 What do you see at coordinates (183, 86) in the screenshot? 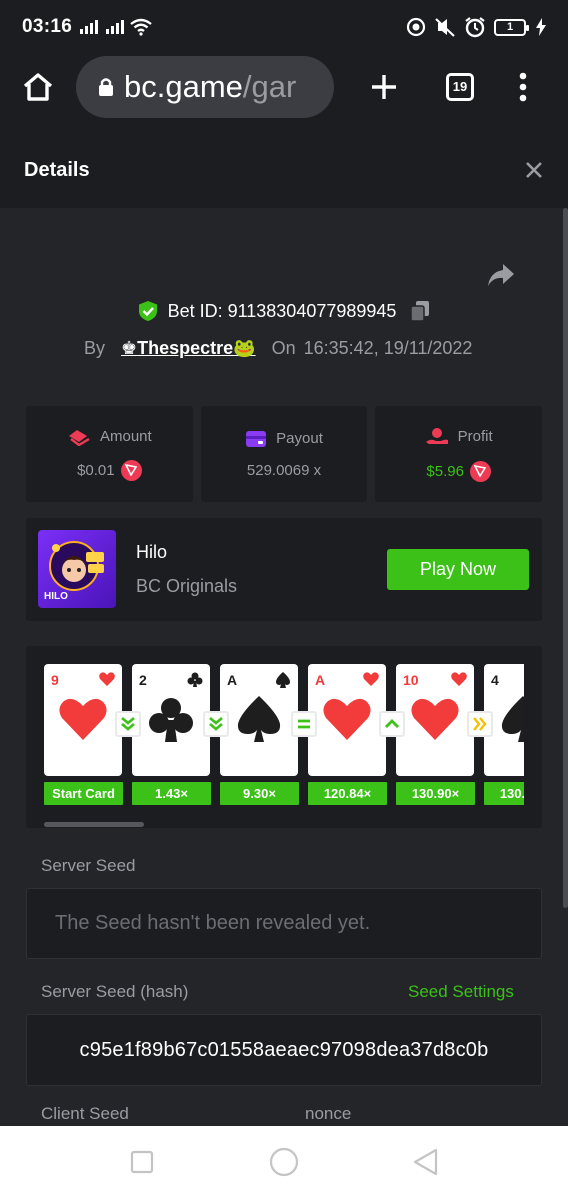
I see `url-host: bc.game` at bounding box center [183, 86].